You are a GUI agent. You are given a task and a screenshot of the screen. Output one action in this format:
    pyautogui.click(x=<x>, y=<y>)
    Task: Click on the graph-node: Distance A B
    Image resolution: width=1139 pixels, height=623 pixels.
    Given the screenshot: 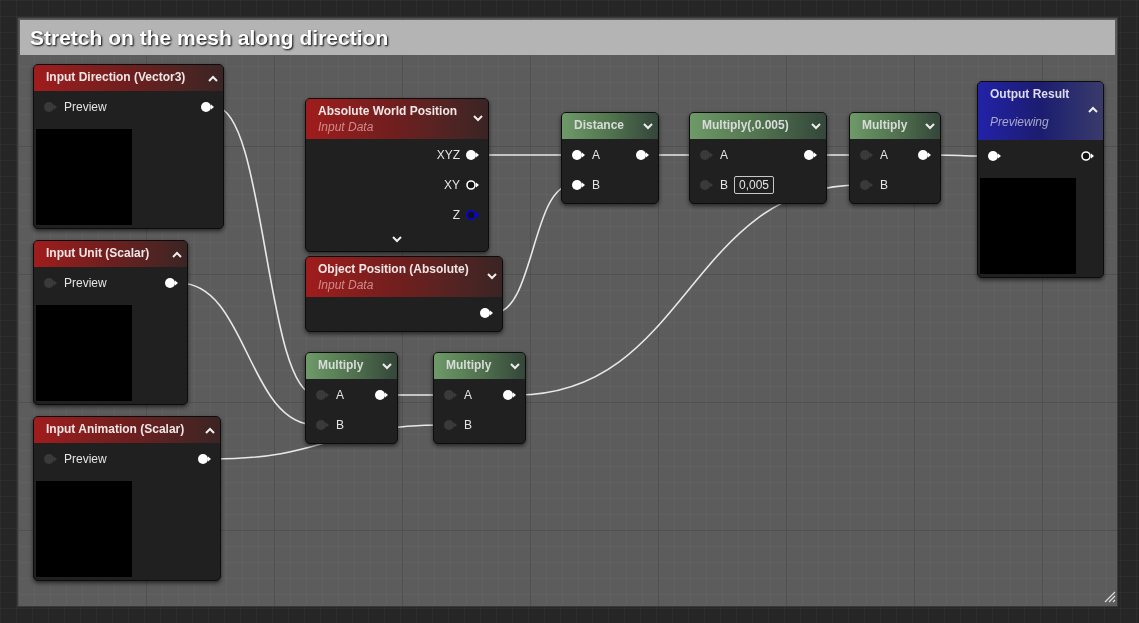 What is the action you would take?
    pyautogui.click(x=610, y=158)
    